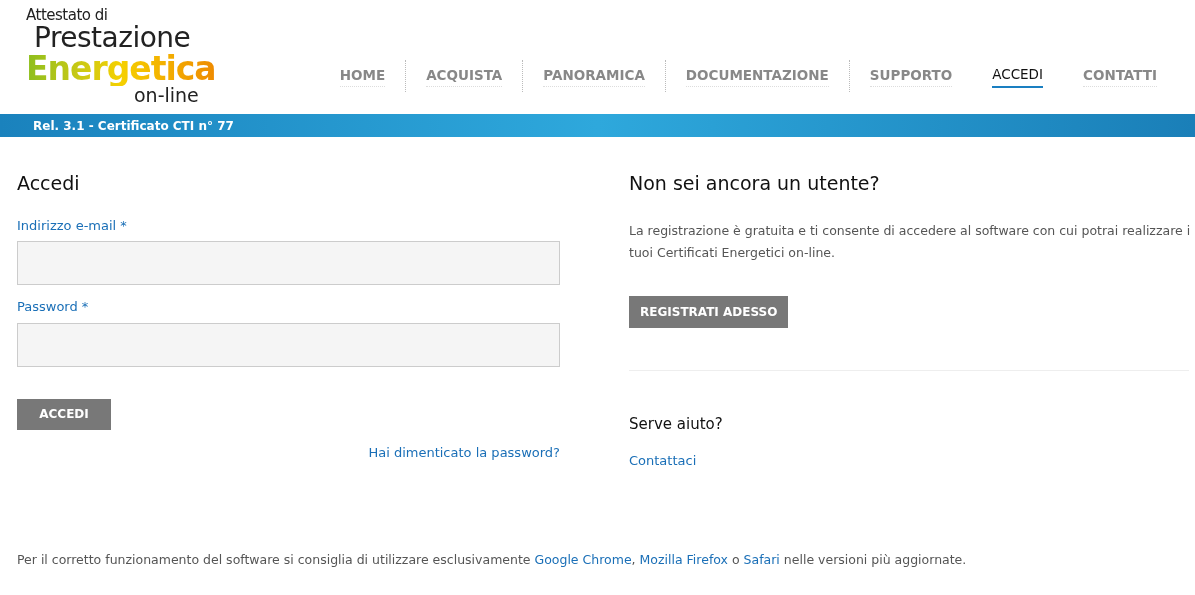 This screenshot has width=1195, height=595. I want to click on logo-text: Attestato di, so click(67, 15).